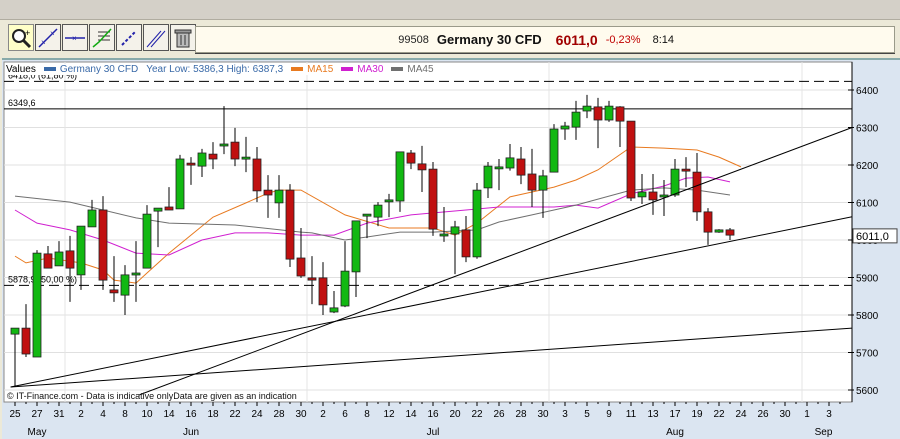  What do you see at coordinates (867, 166) in the screenshot?
I see `y-tick-label: 6200` at bounding box center [867, 166].